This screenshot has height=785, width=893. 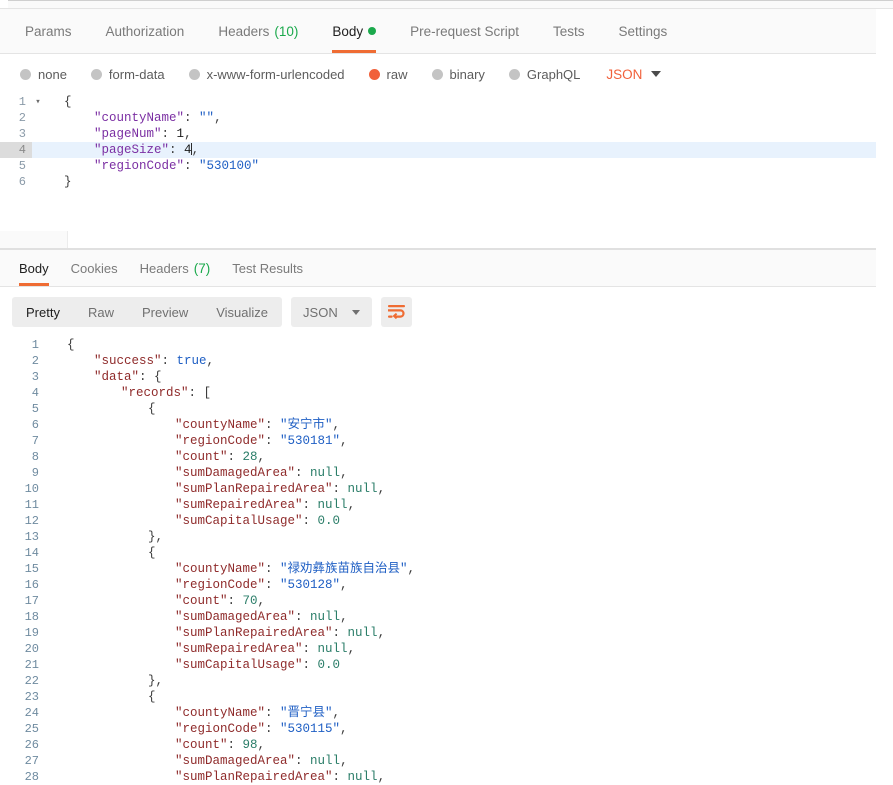 I want to click on right-edge-padding, so click(x=884, y=397).